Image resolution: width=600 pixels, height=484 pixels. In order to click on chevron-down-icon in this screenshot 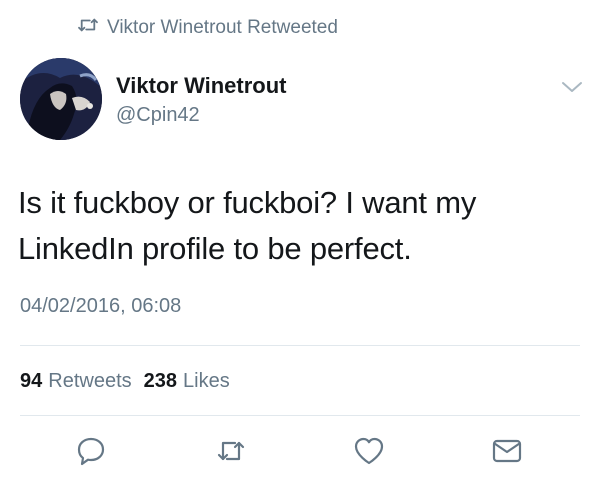, I will do `click(572, 87)`.